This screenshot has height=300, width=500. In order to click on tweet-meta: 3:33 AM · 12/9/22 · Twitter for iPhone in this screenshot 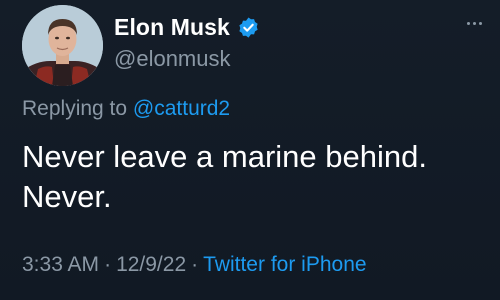, I will do `click(194, 265)`.